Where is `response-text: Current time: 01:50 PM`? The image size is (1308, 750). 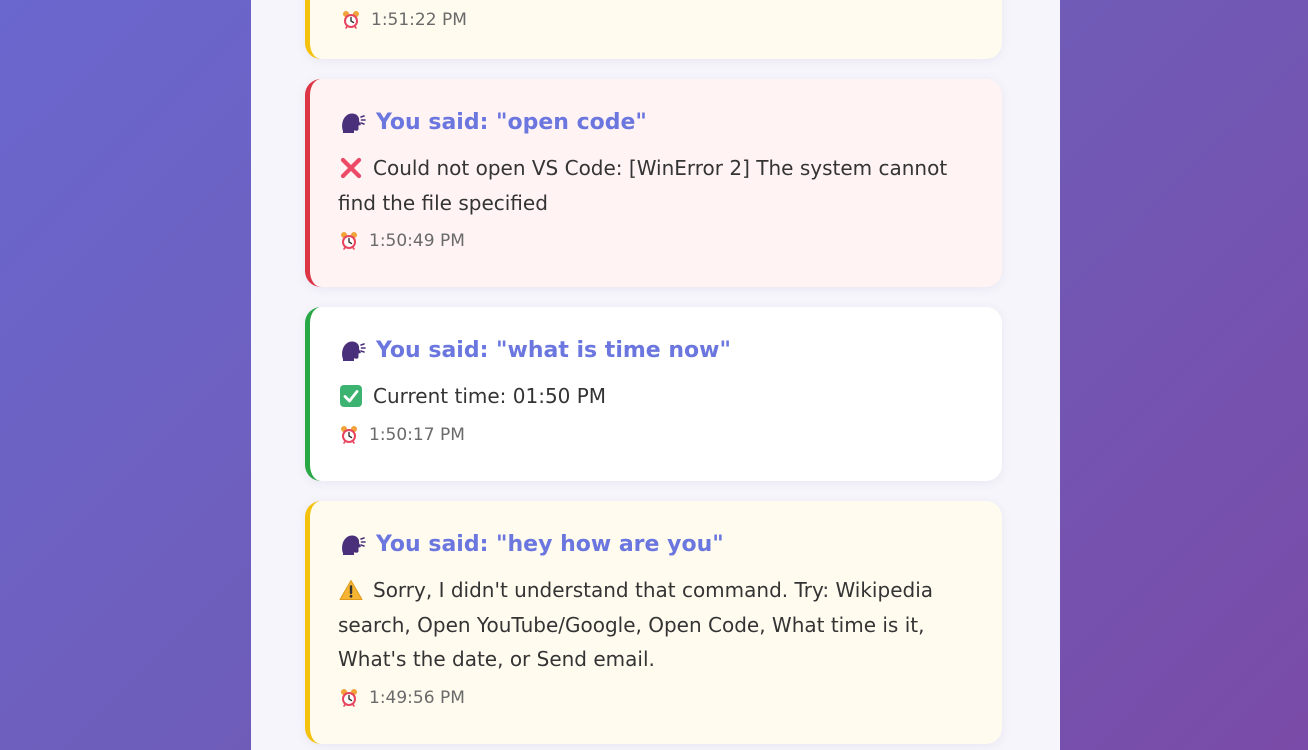
response-text: Current time: 01:50 PM is located at coordinates (490, 396).